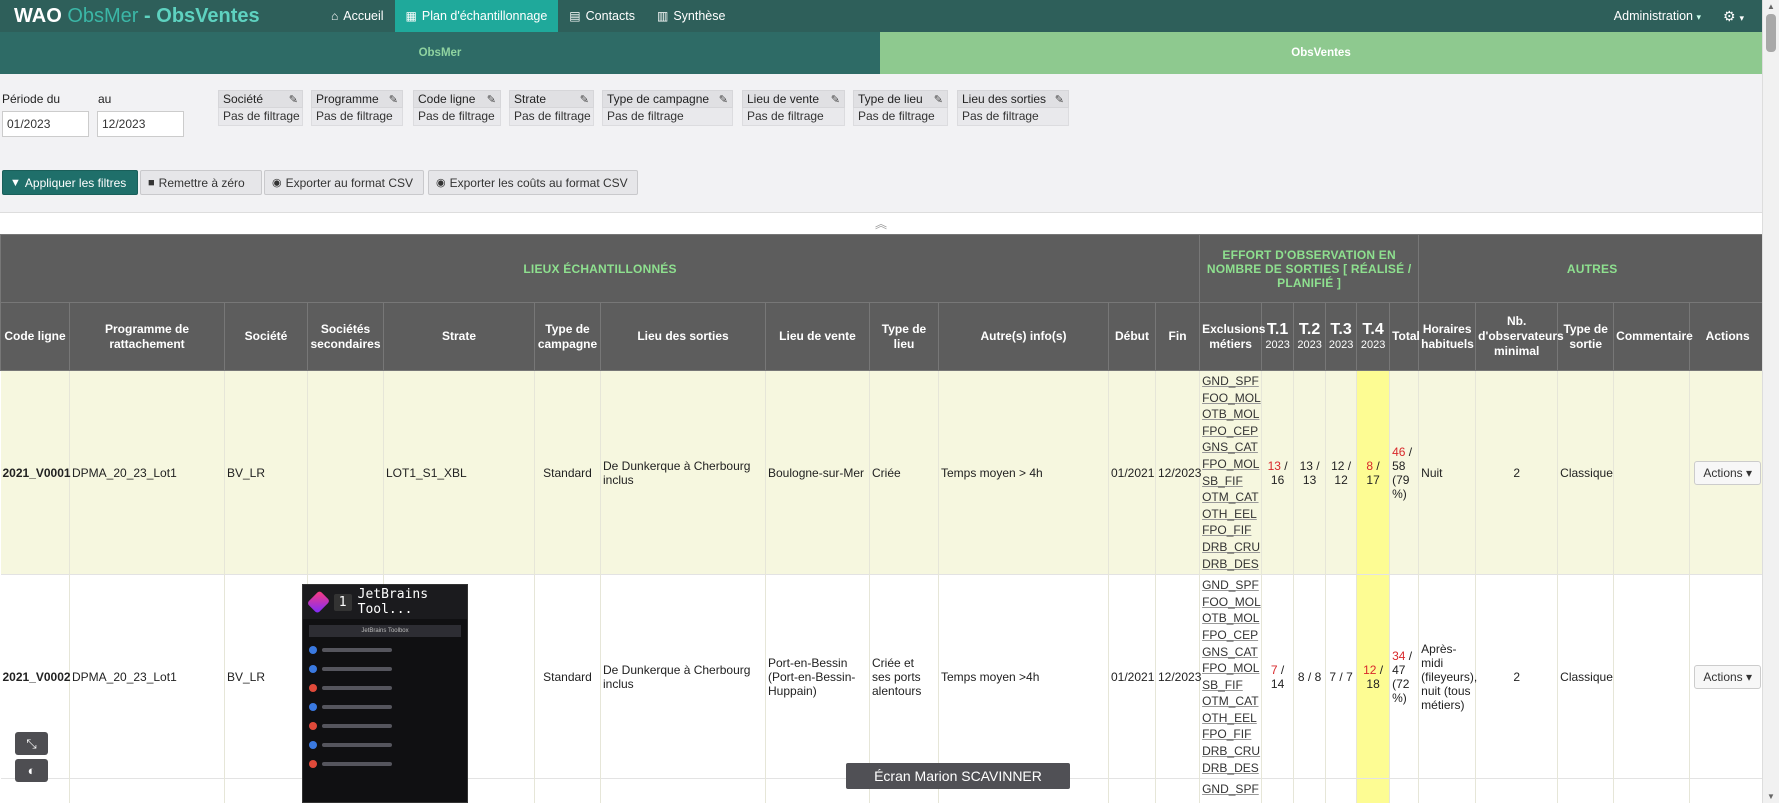  What do you see at coordinates (793, 108) in the screenshot?
I see `filter-lieu-vente: Lieu de vente ✎ Pas de filtrage` at bounding box center [793, 108].